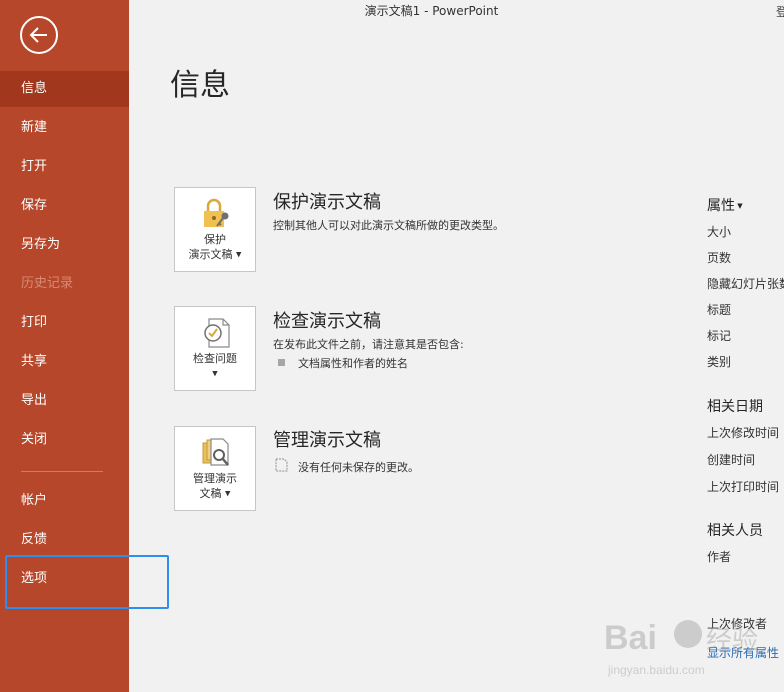 The width and height of the screenshot is (784, 692). I want to click on manage-button-label-2: 文稿, so click(210, 493).